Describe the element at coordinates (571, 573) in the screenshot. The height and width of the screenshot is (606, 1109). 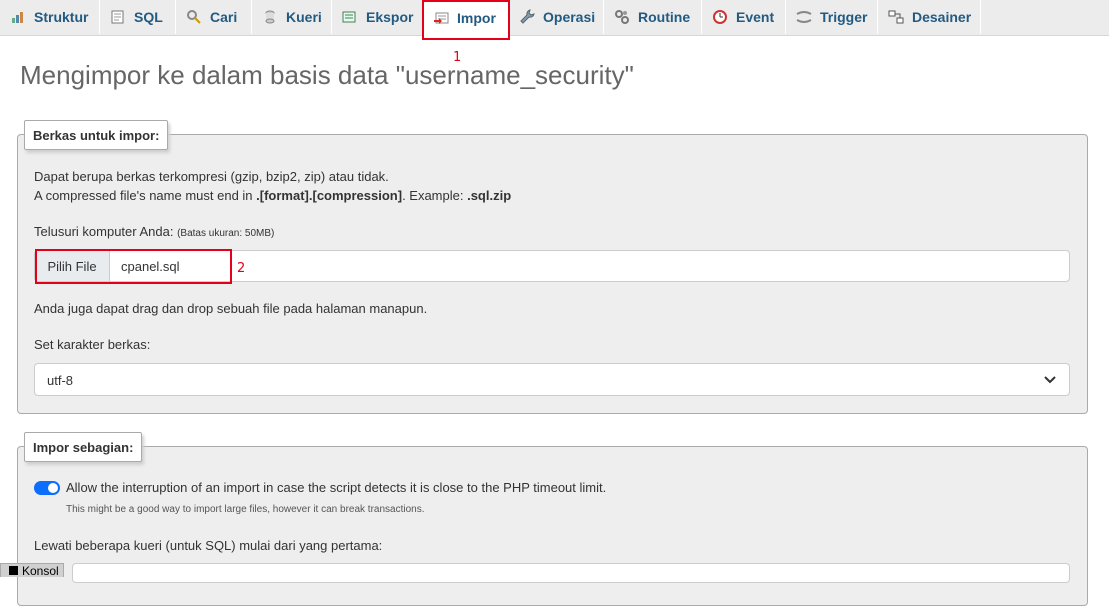
I see `skip-queries-input` at that location.